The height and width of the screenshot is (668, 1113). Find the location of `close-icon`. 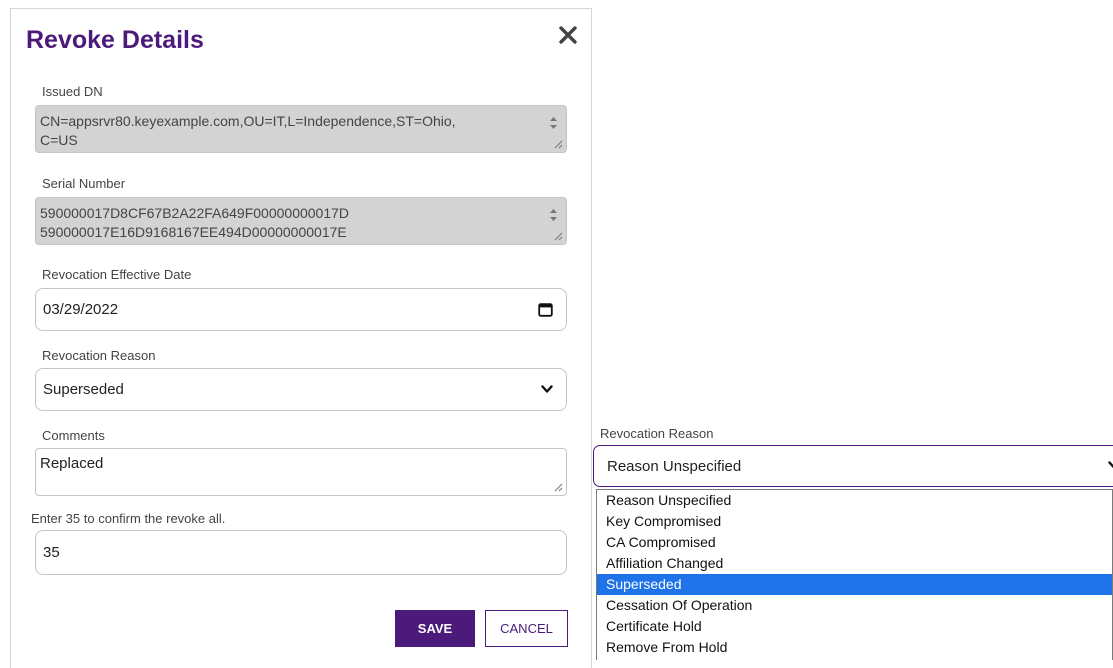

close-icon is located at coordinates (568, 35).